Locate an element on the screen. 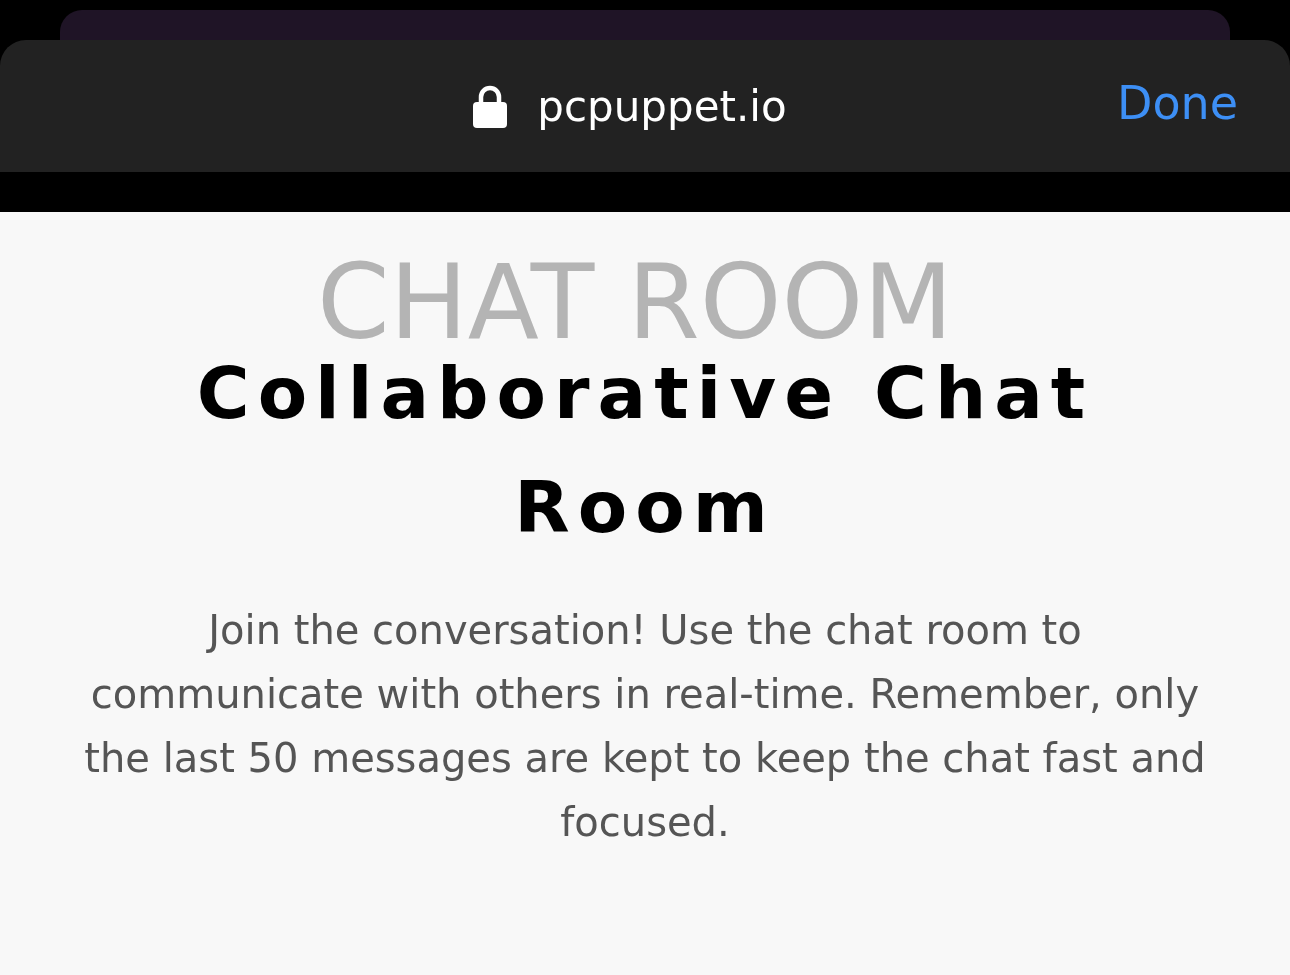  lock-icon is located at coordinates (490, 106).